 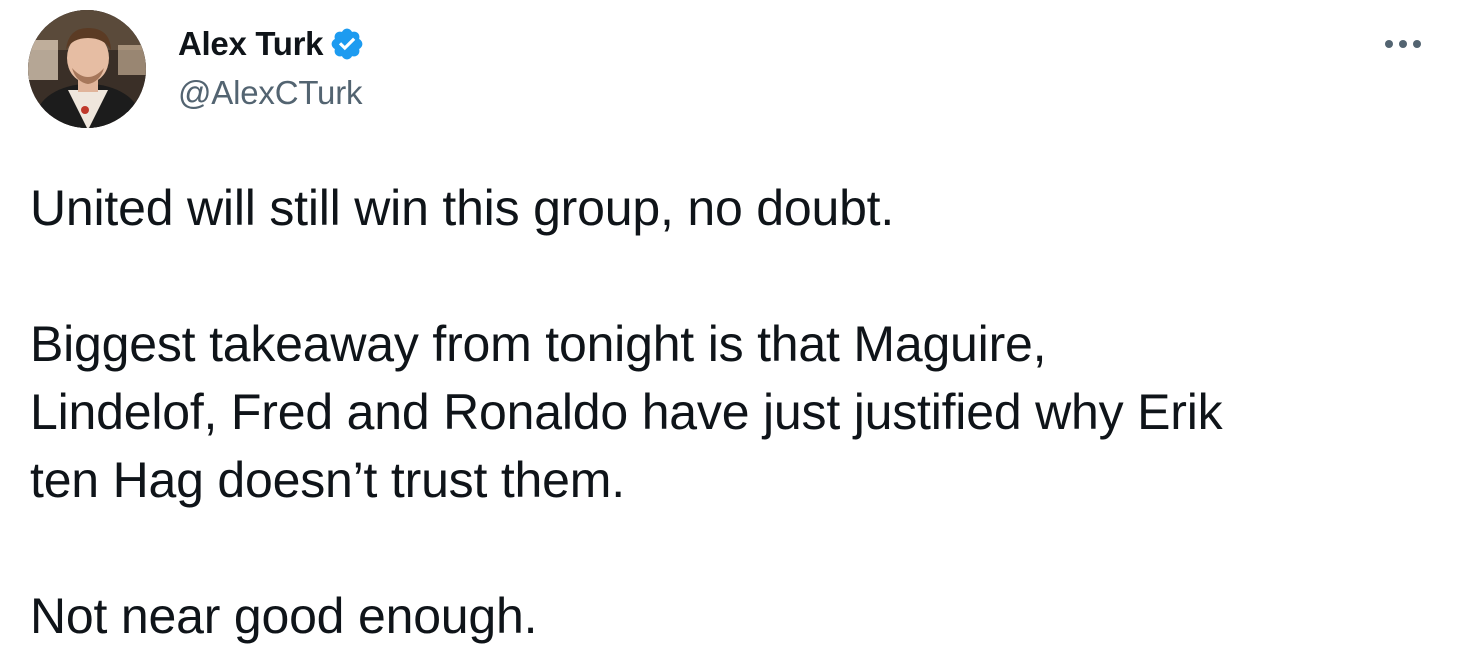 I want to click on user-handle: @AlexCTurk, so click(x=271, y=93).